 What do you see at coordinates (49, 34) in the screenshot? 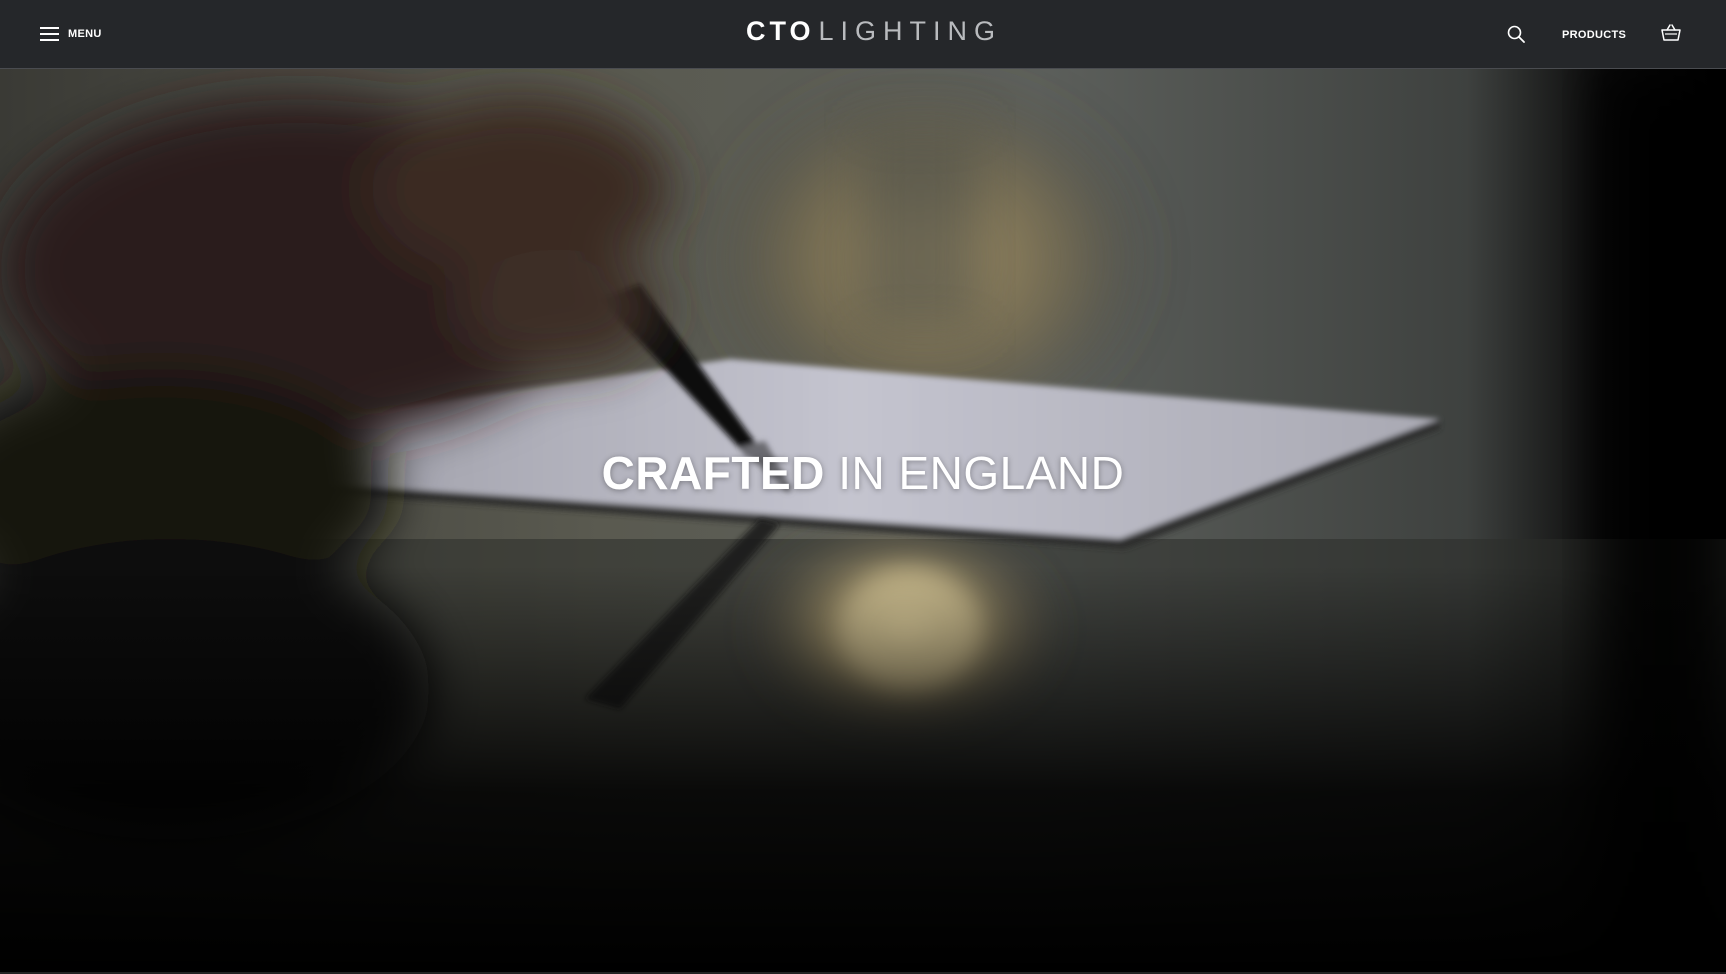
I see `hamburger-icon` at bounding box center [49, 34].